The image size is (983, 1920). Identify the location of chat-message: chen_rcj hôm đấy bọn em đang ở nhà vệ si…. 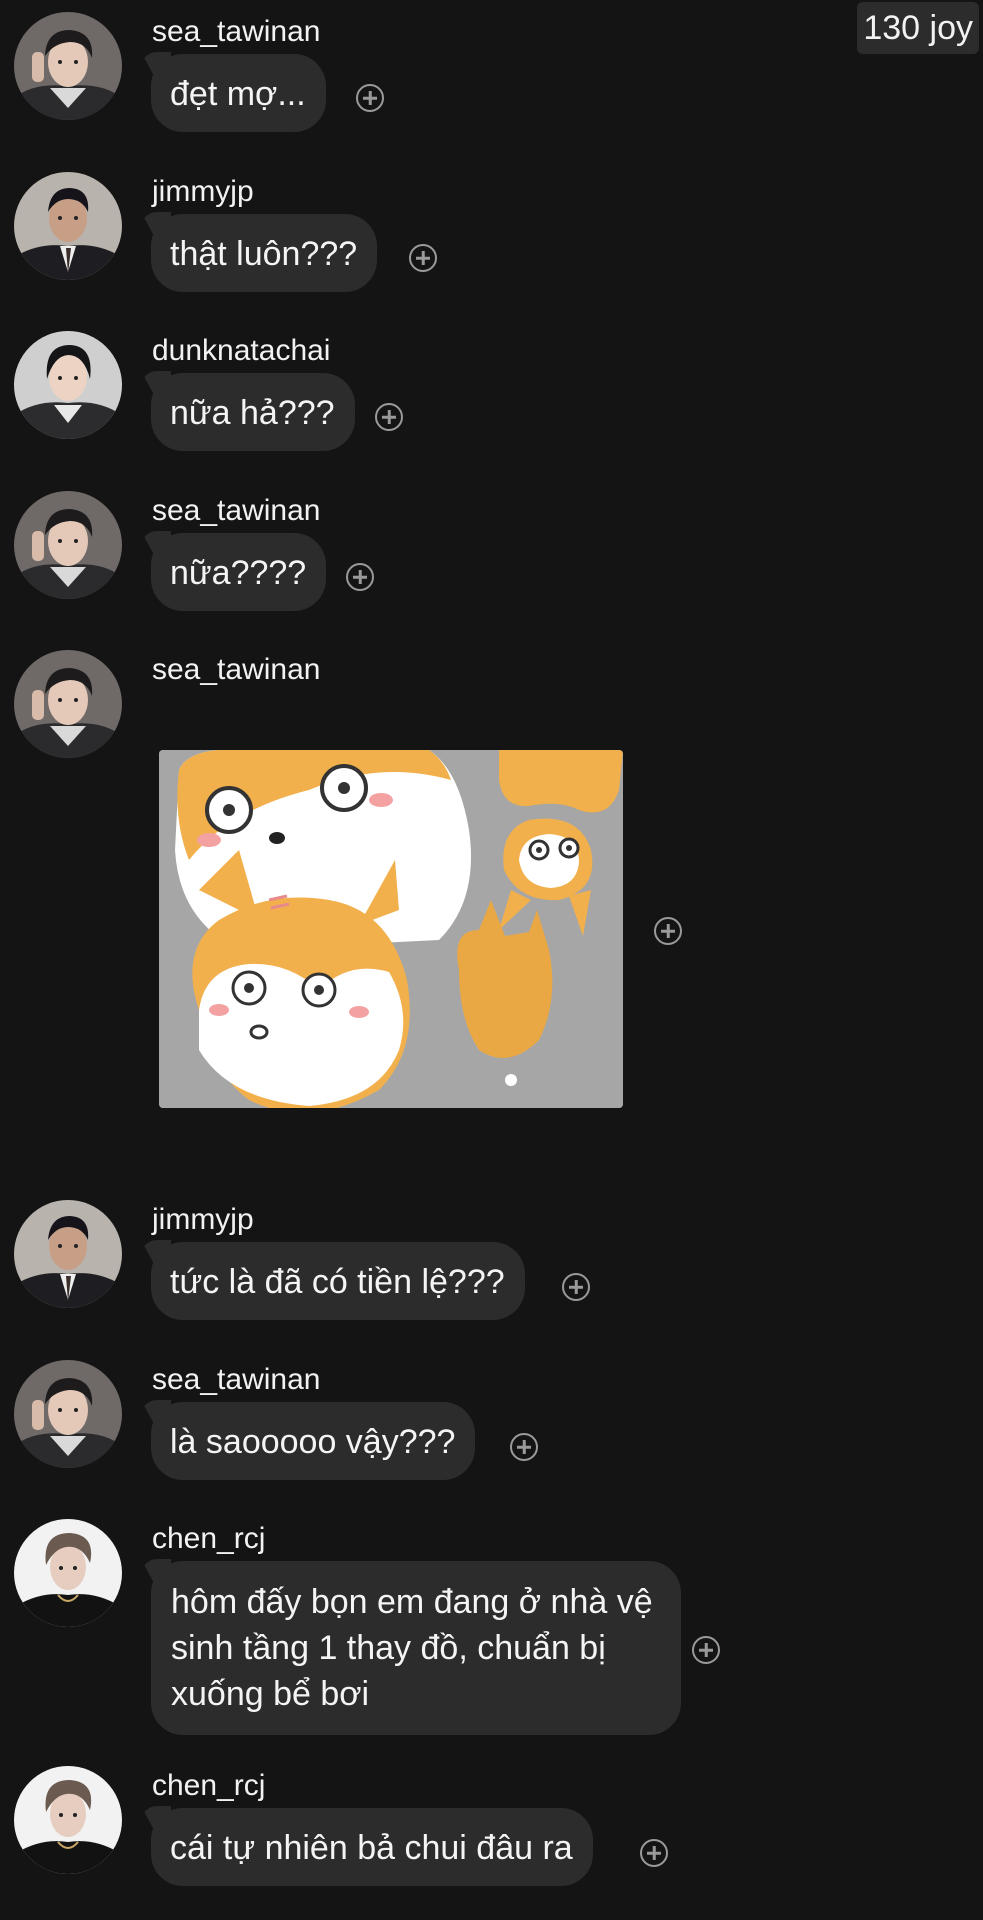
(489, 1629).